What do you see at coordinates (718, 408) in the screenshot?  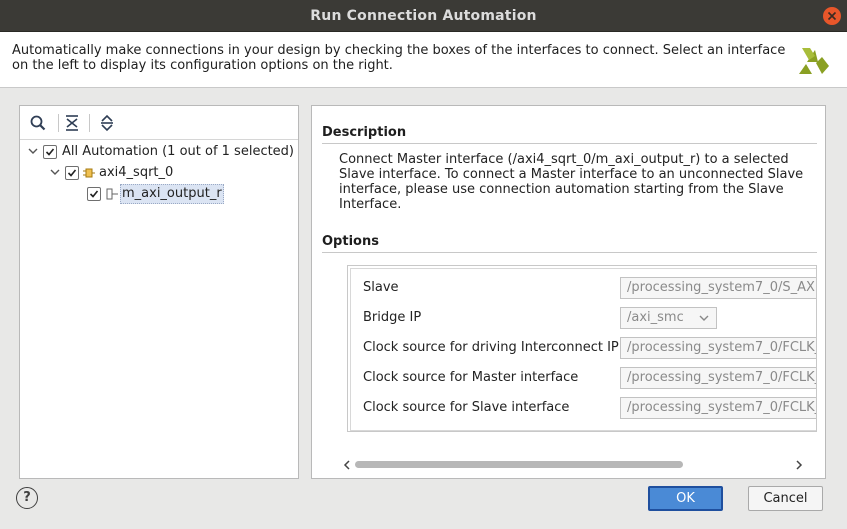 I see `slave-clock-field: /processing_system7_0/FCLK_CLK0` at bounding box center [718, 408].